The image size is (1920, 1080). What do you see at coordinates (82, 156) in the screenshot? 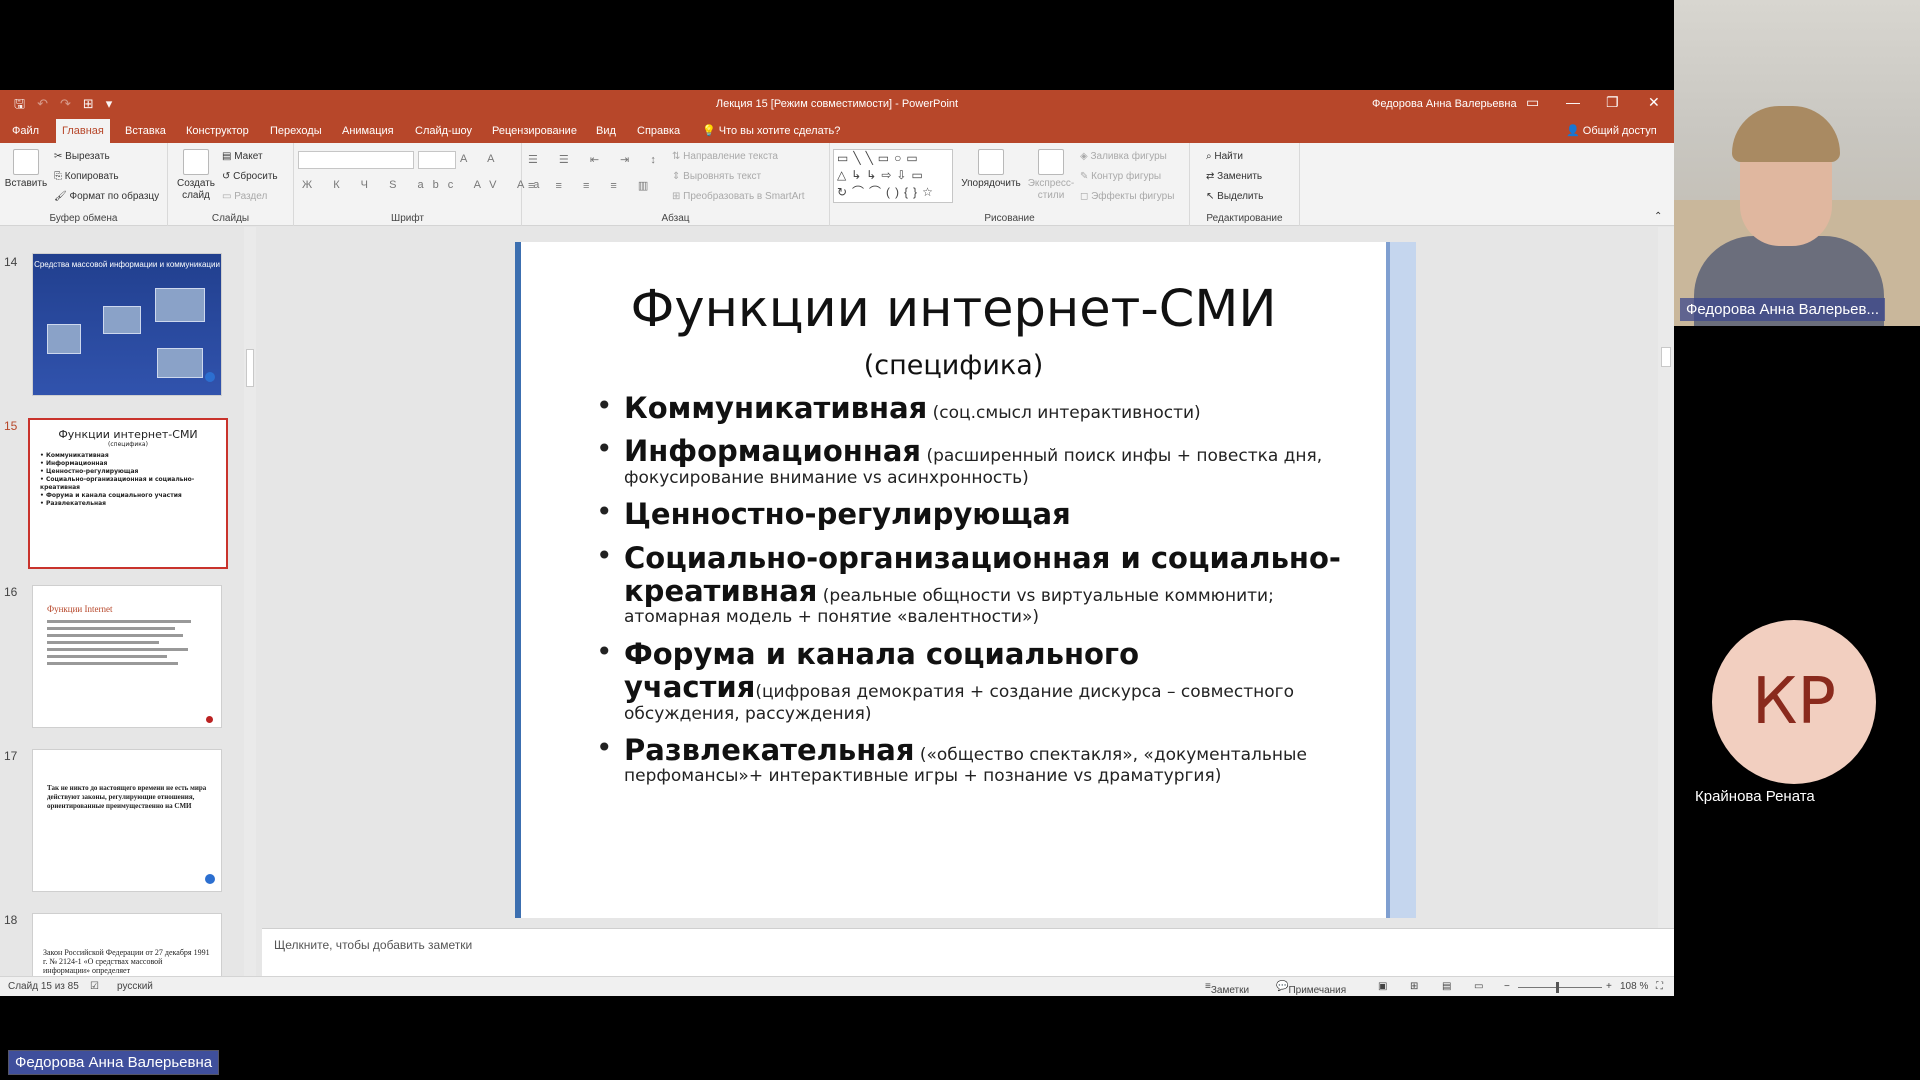
I see `cut-button: ✂ Вырезать` at bounding box center [82, 156].